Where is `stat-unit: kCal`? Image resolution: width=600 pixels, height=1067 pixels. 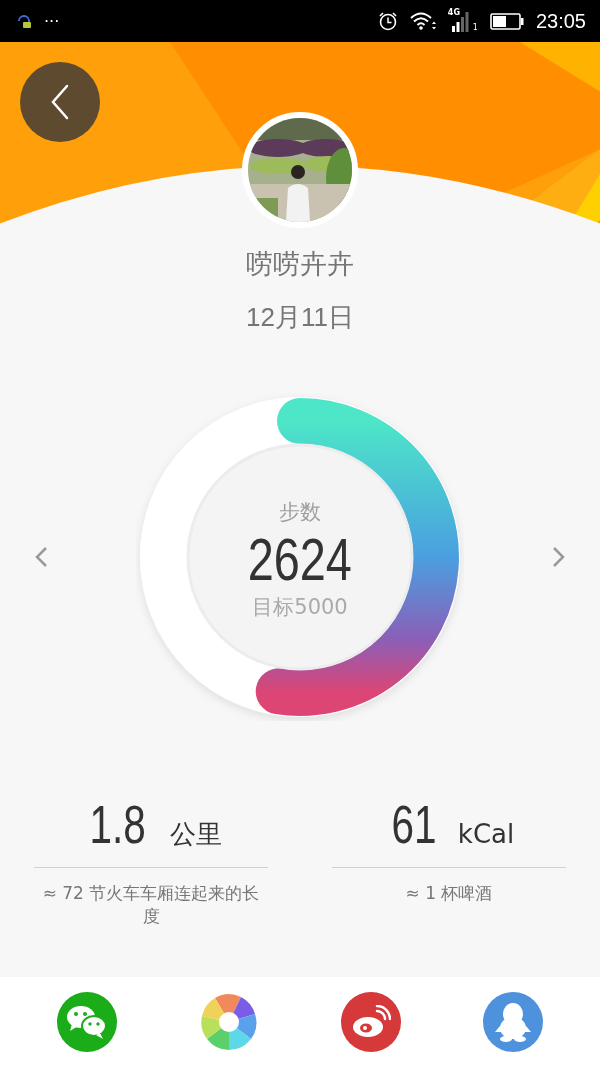 stat-unit: kCal is located at coordinates (486, 834).